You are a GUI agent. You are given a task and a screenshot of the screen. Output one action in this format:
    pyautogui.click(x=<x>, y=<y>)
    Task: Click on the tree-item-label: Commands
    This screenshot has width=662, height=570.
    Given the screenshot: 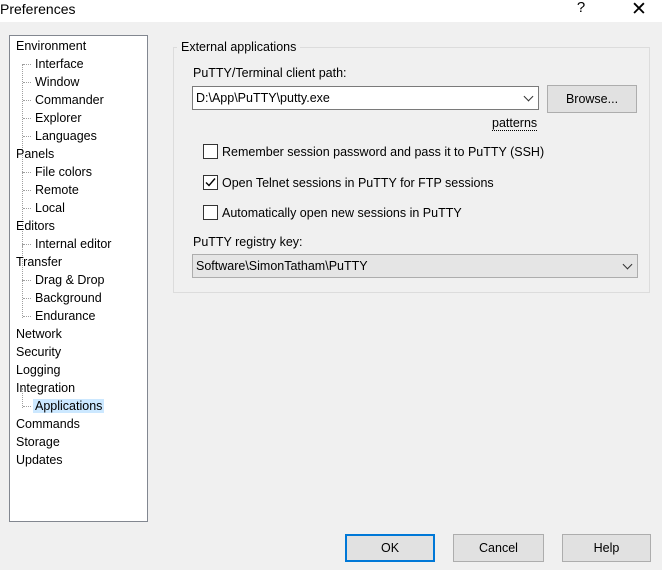 What is the action you would take?
    pyautogui.click(x=48, y=424)
    